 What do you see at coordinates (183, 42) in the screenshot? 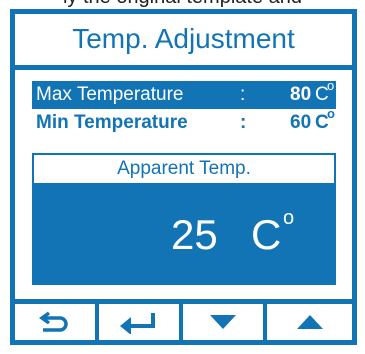
I see `screen-title: Temp. Adjustment` at bounding box center [183, 42].